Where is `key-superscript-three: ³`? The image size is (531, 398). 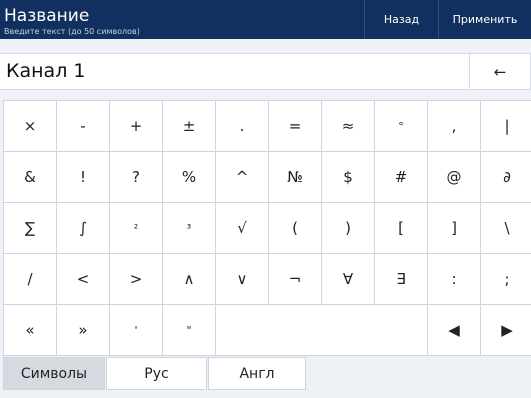 key-superscript-three: ³ is located at coordinates (189, 228).